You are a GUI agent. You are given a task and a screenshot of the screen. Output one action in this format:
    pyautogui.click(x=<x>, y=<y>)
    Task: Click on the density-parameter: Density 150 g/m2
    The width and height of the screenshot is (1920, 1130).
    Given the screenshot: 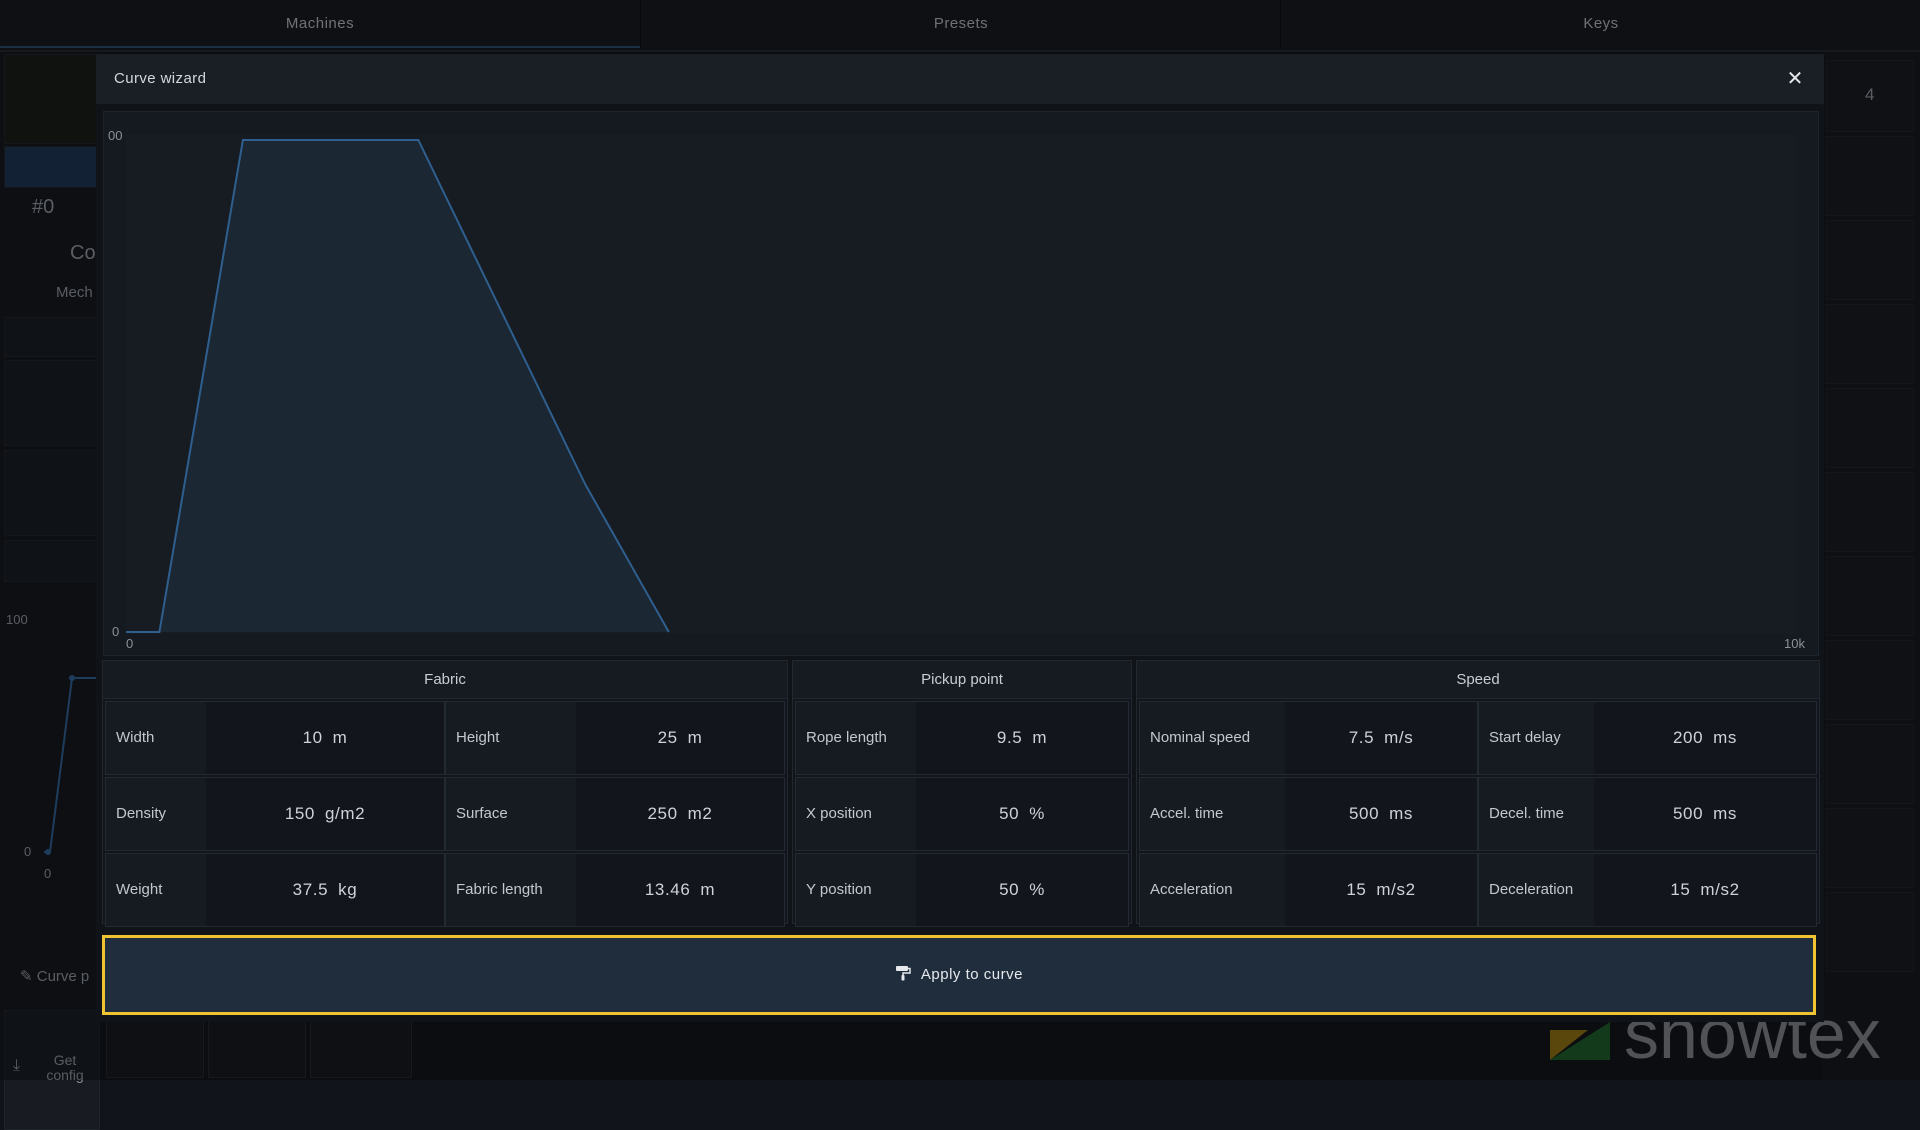 What is the action you would take?
    pyautogui.click(x=275, y=814)
    